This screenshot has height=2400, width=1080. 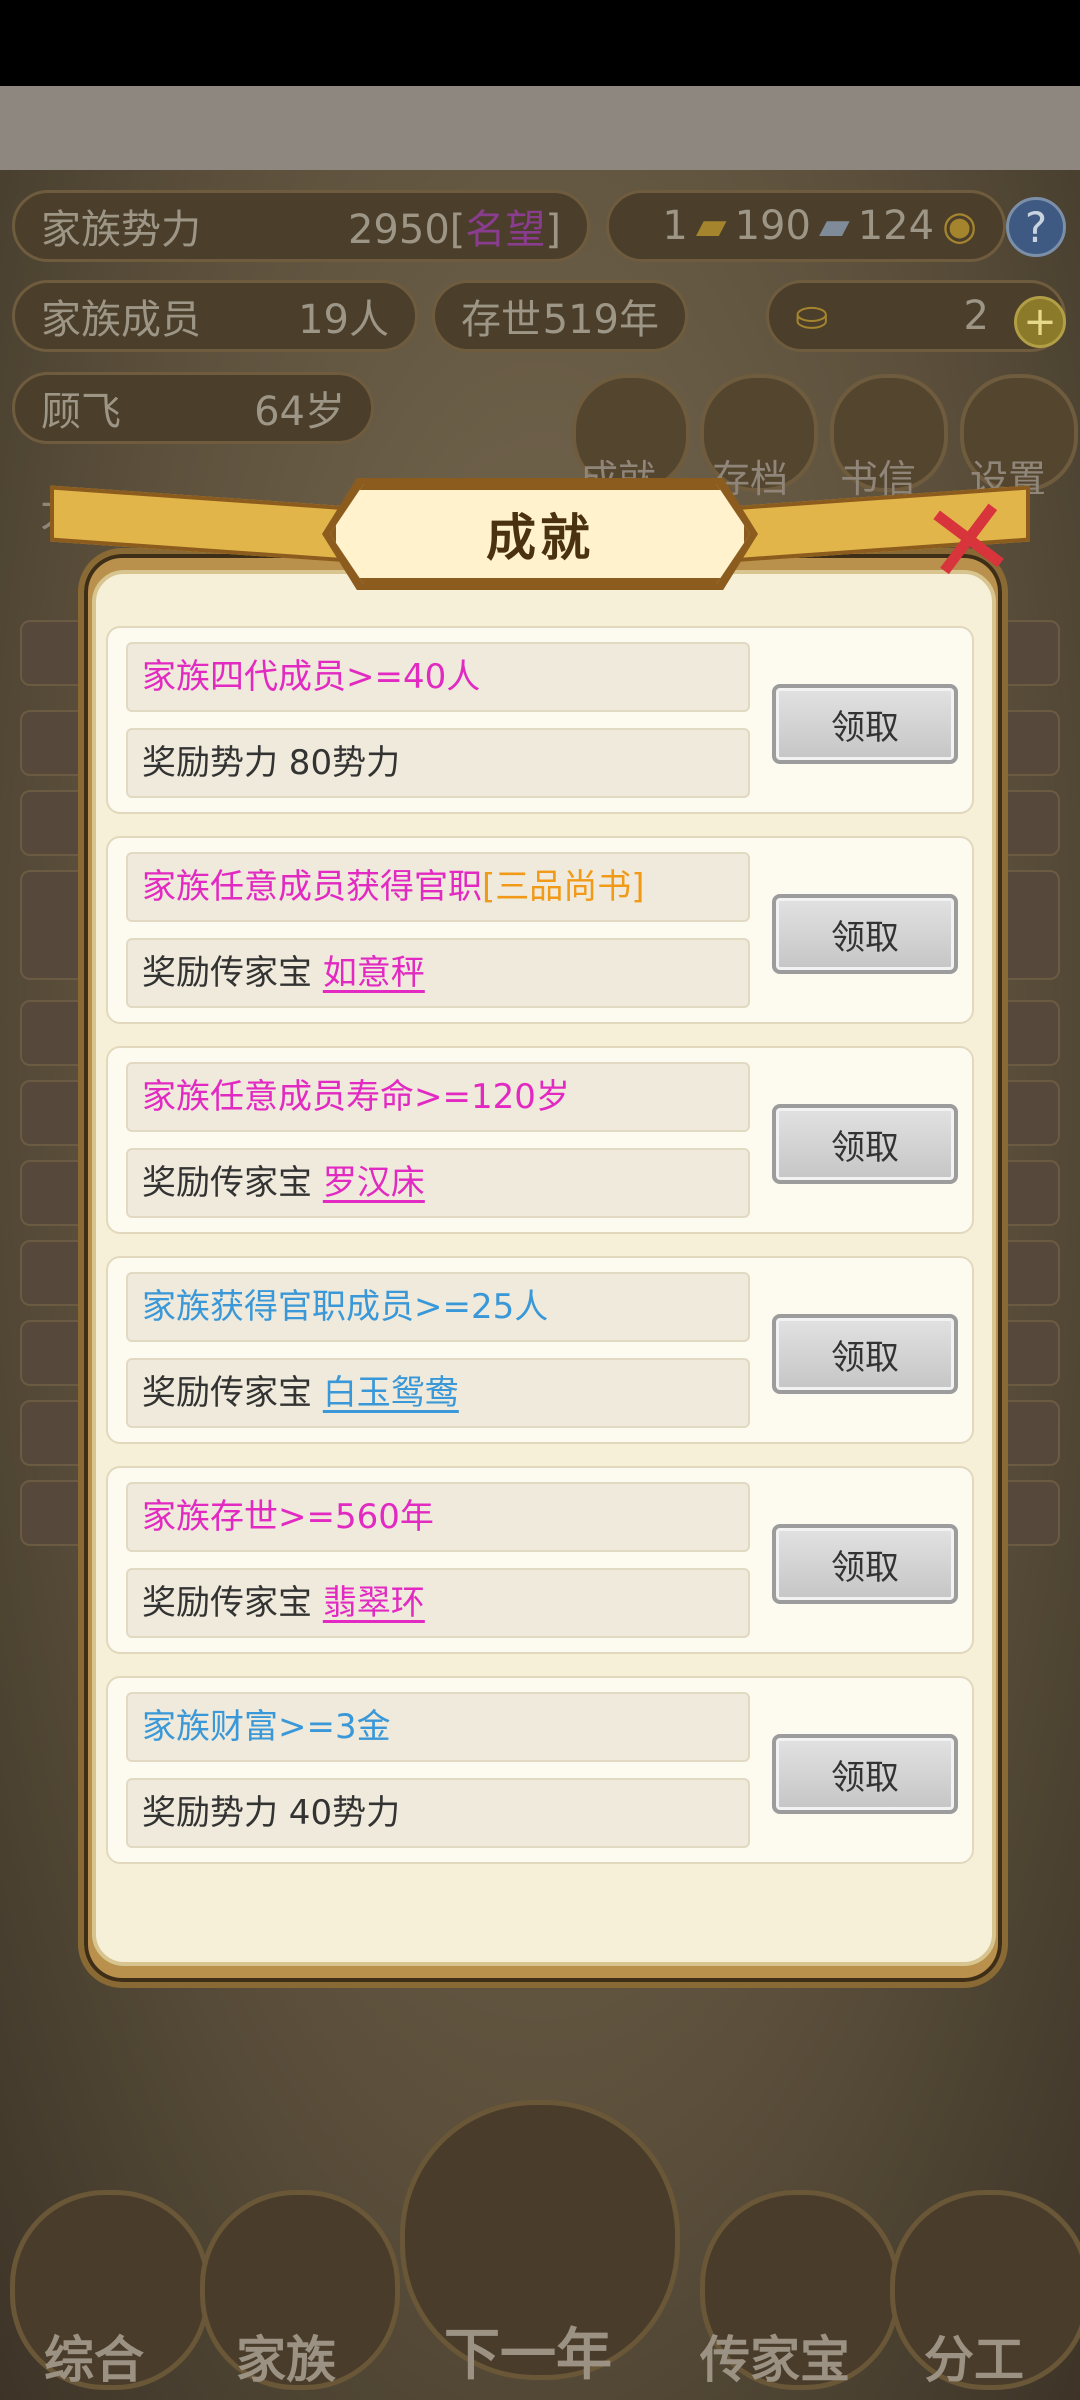 I want to click on members-value: 19人, so click(x=343, y=320).